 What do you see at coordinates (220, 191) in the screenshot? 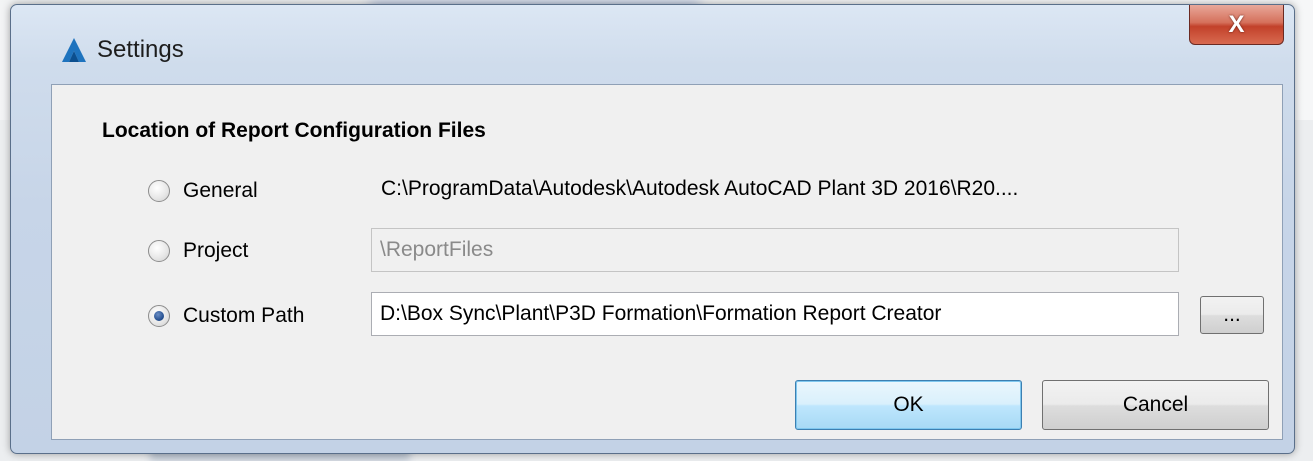
I see `radio-label-general: General` at bounding box center [220, 191].